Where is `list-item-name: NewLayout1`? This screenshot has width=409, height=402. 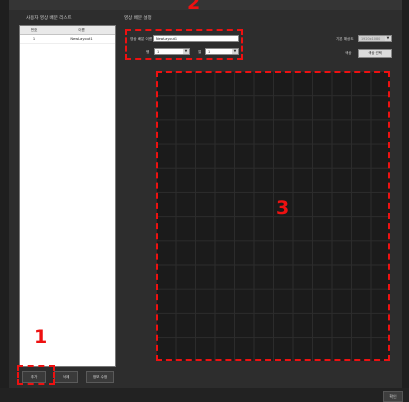 list-item-name: NewLayout1 is located at coordinates (81, 39).